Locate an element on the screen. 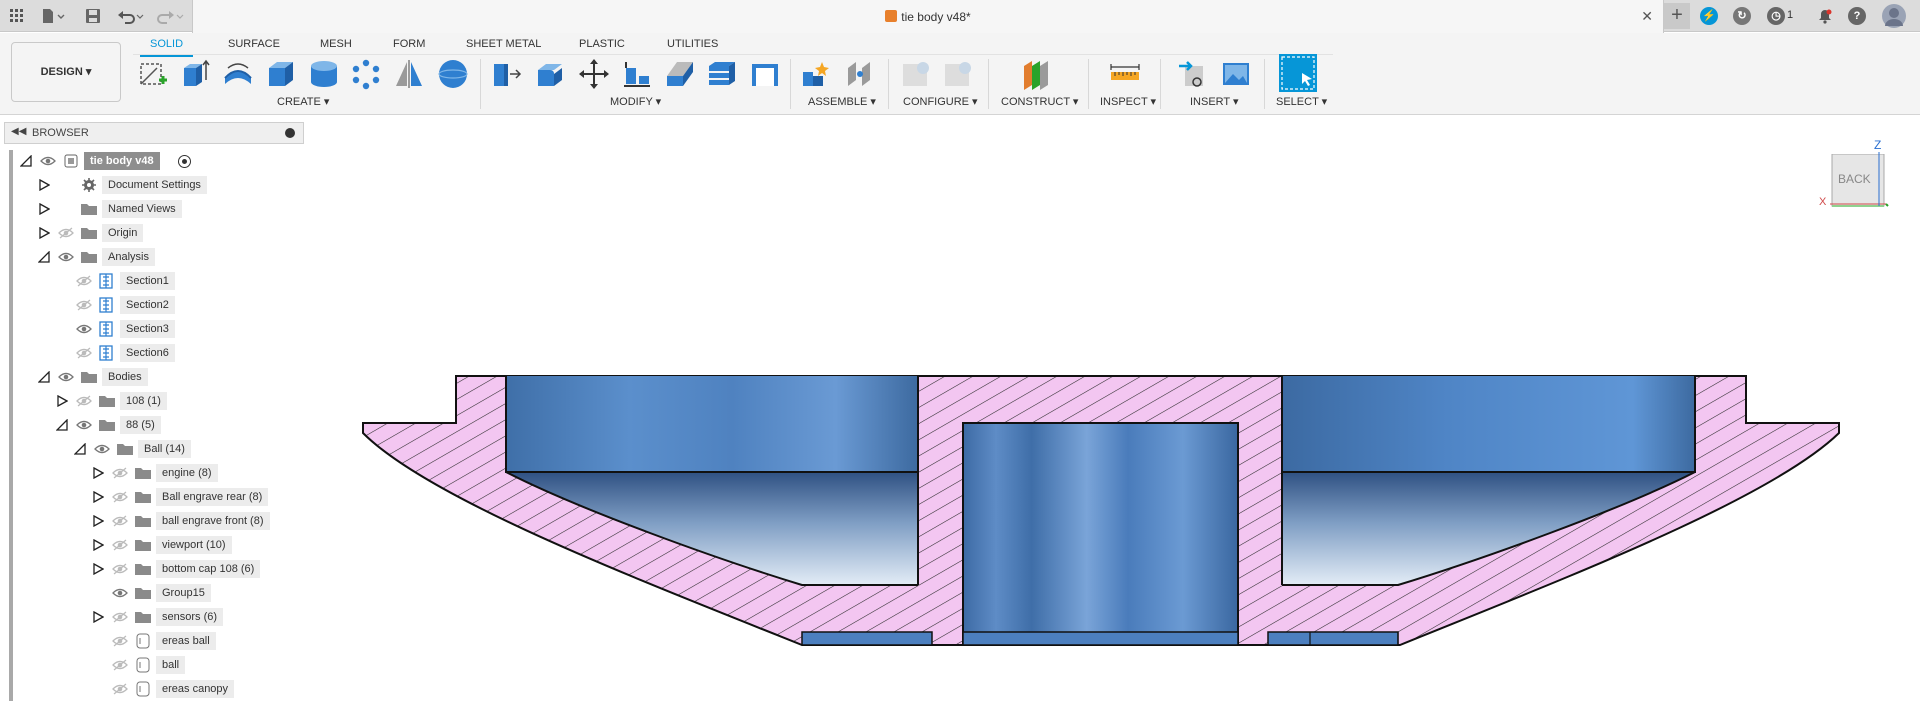 Image resolution: width=1920 pixels, height=701 pixels. close-tab-icon: ✕ is located at coordinates (1647, 16).